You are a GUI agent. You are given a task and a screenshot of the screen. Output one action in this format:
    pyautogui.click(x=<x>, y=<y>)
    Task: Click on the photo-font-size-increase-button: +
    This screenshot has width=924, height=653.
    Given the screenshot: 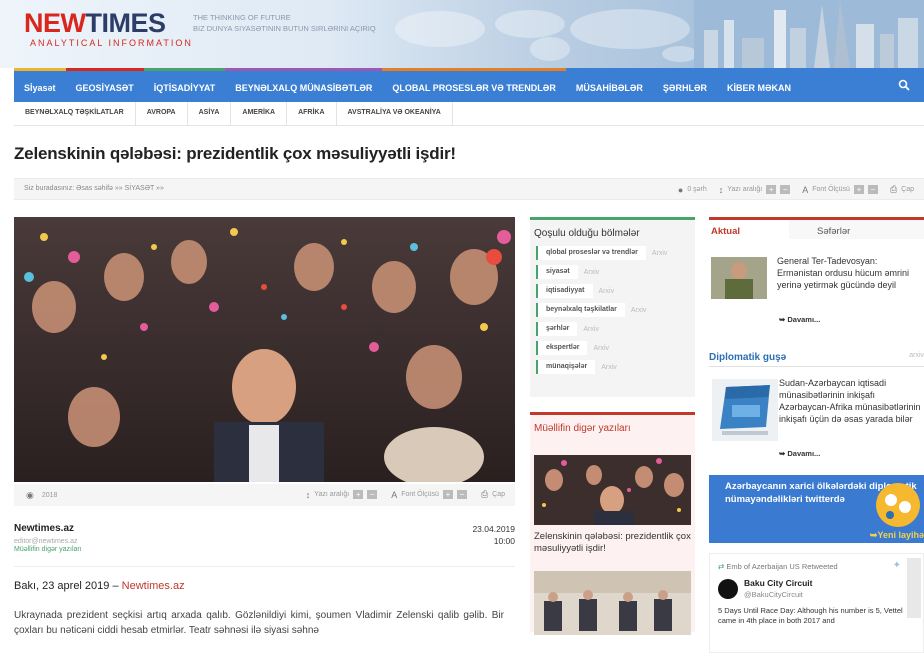 What is the action you would take?
    pyautogui.click(x=447, y=494)
    